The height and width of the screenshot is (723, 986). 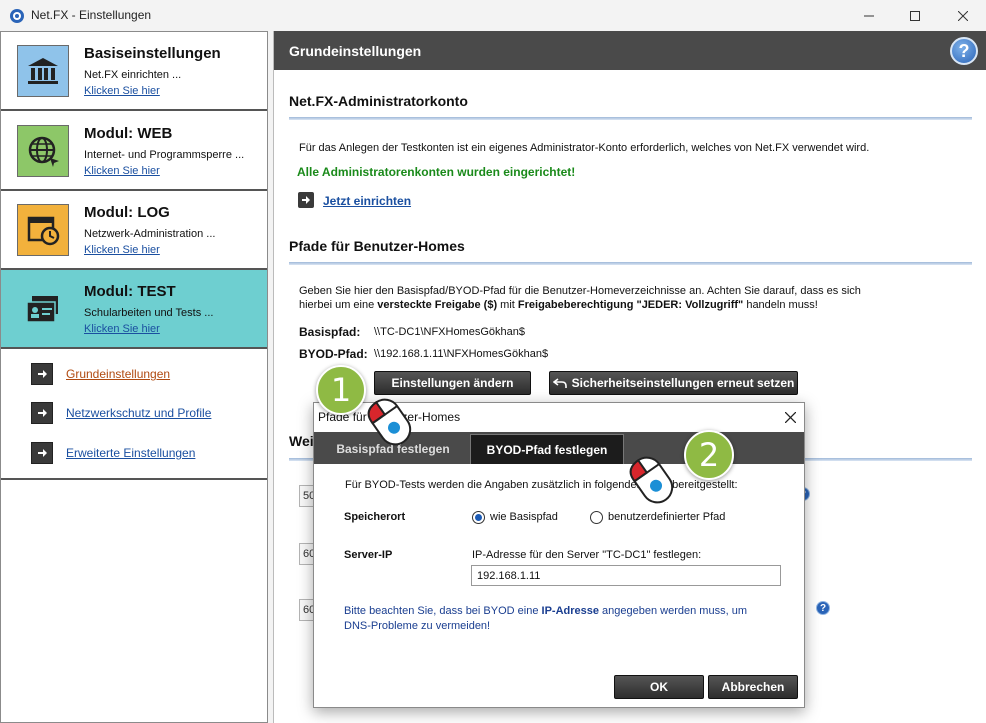 I want to click on admin-heading: Net.FX-Administratorkonto, so click(x=378, y=101).